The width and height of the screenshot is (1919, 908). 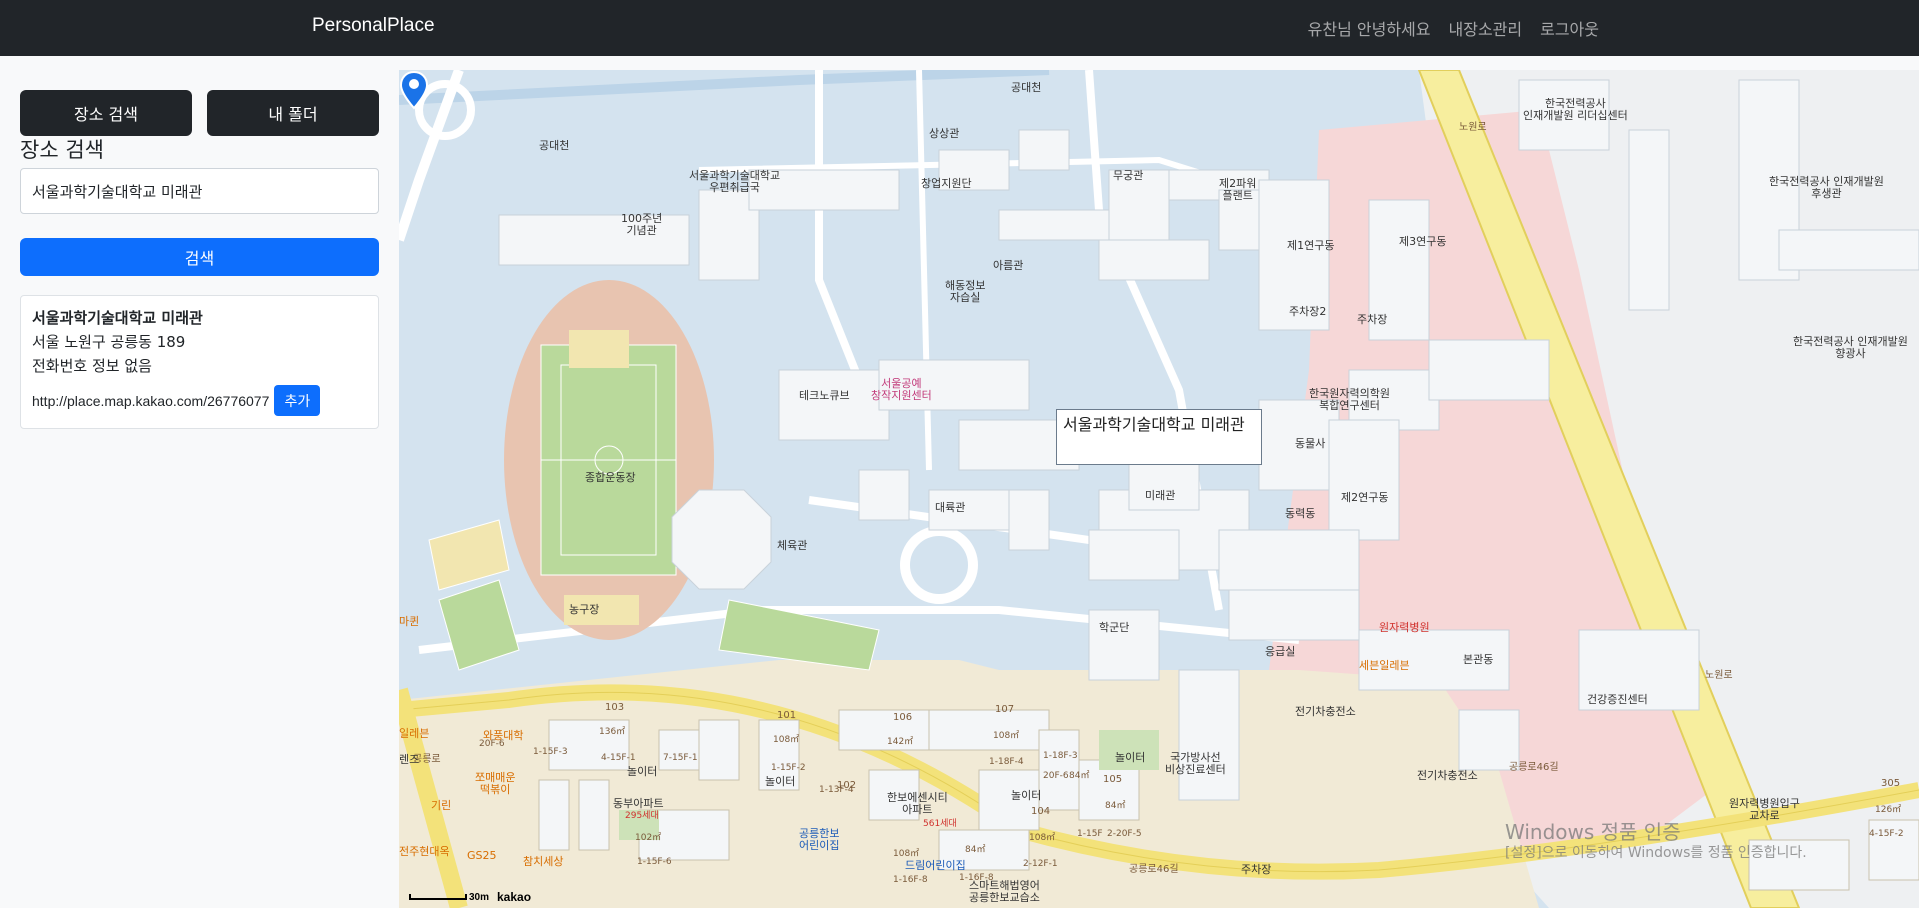 What do you see at coordinates (479, 897) in the screenshot?
I see `map-scale-label: 30m` at bounding box center [479, 897].